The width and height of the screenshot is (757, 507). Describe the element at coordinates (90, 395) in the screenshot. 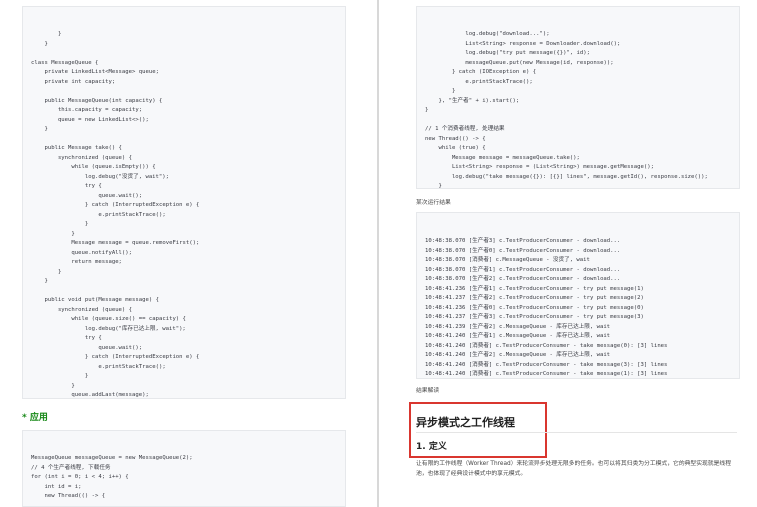

I see `code-line: queue.addLast(message);` at that location.